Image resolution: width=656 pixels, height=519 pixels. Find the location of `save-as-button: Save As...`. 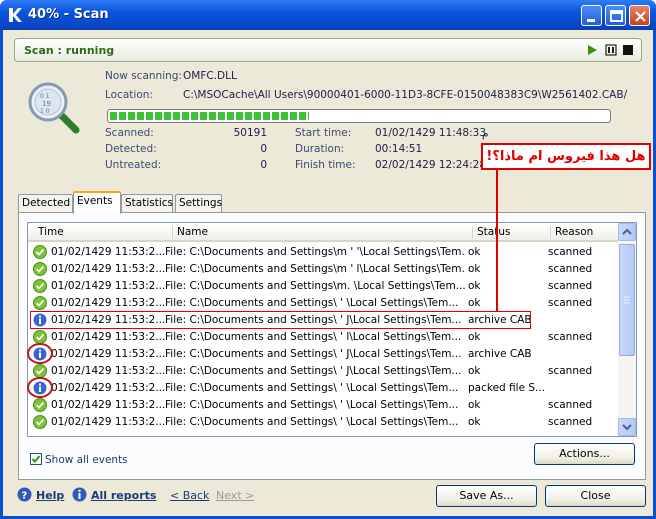

save-as-button: Save As... is located at coordinates (486, 496).